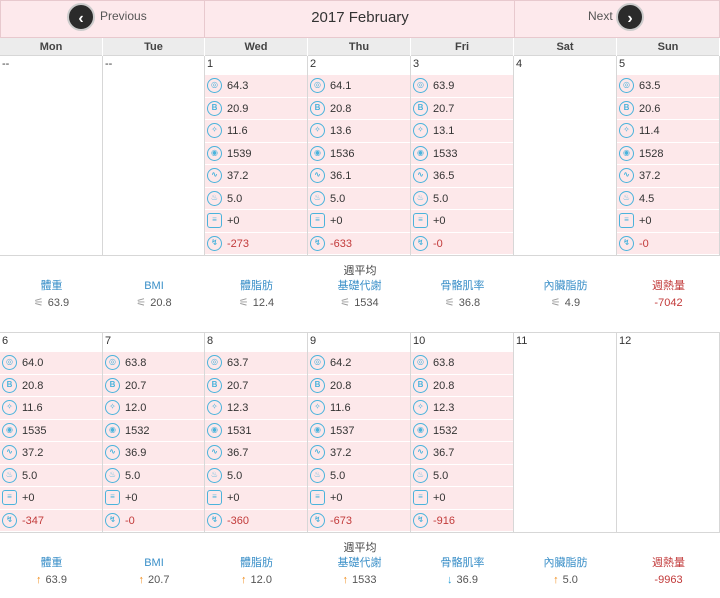 The image size is (720, 598). I want to click on day-number: 4, so click(519, 64).